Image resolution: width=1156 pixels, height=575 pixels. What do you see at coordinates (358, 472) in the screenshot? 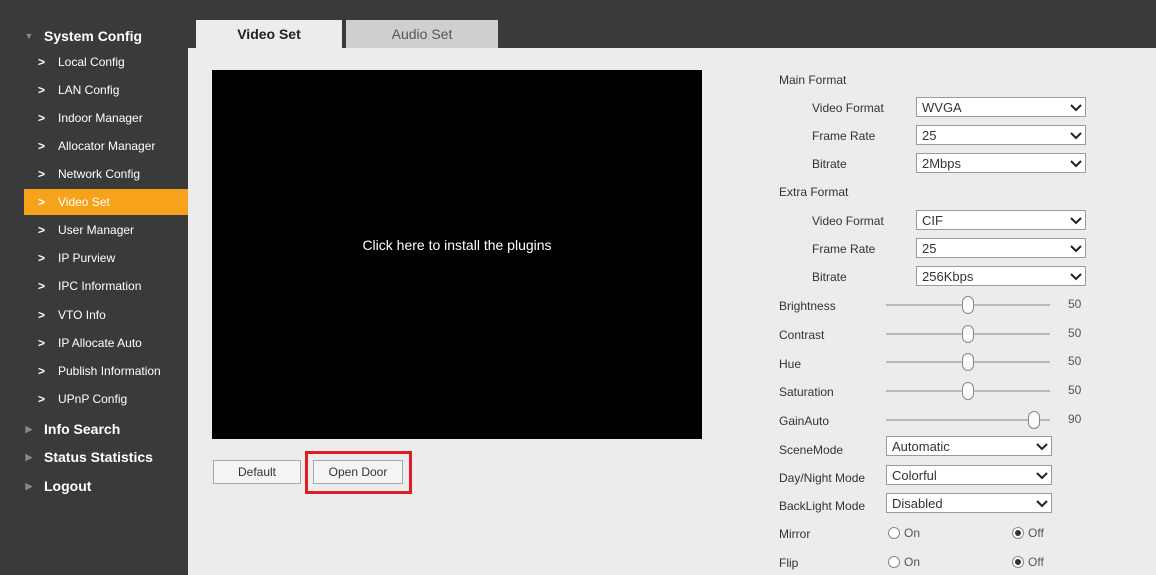
I see `highlight-box` at bounding box center [358, 472].